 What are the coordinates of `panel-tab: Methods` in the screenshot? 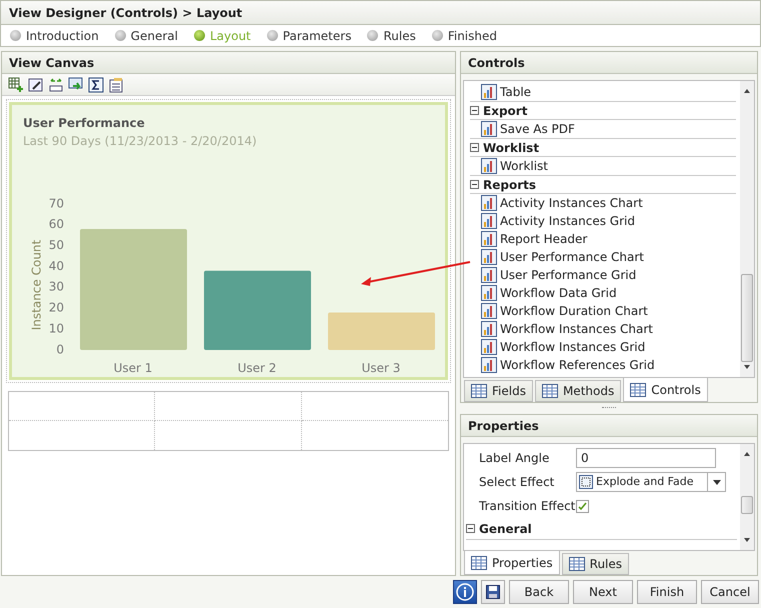 It's located at (578, 391).